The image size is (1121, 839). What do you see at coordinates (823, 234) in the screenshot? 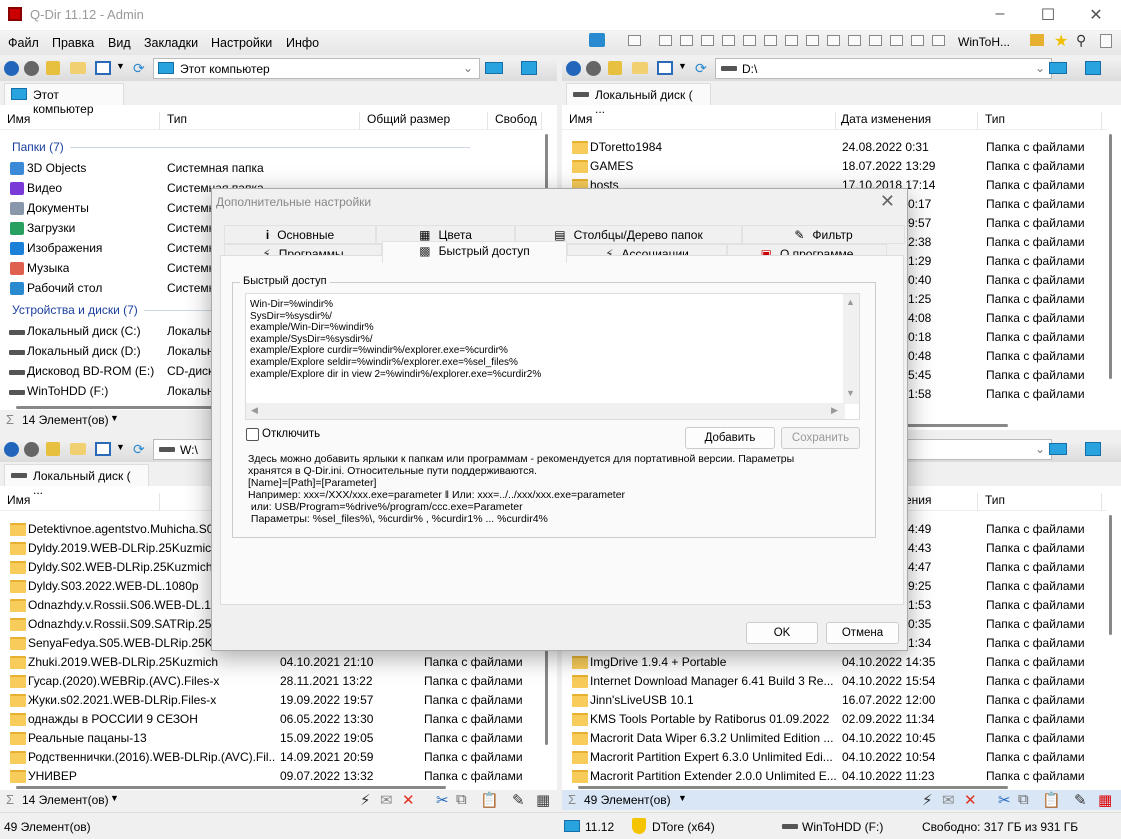
I see `tab-3: ✎ Фильтр` at bounding box center [823, 234].